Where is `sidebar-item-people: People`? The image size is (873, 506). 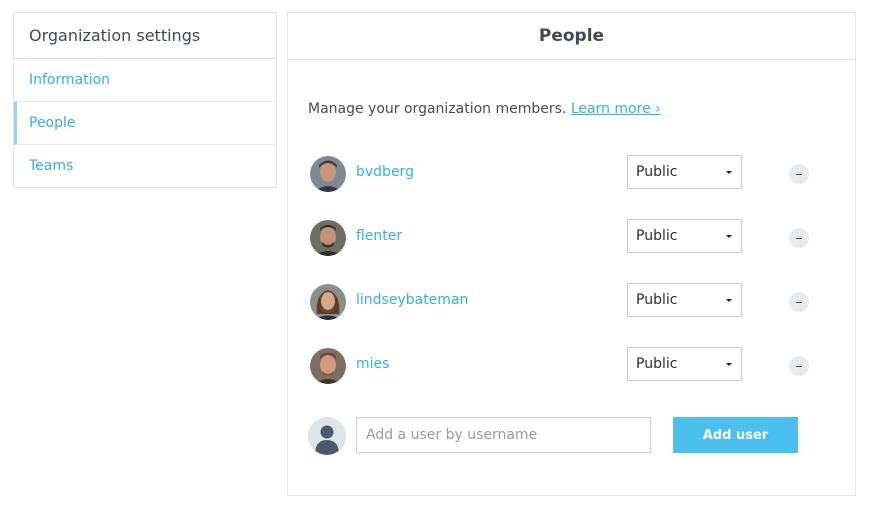 sidebar-item-people: People is located at coordinates (145, 123).